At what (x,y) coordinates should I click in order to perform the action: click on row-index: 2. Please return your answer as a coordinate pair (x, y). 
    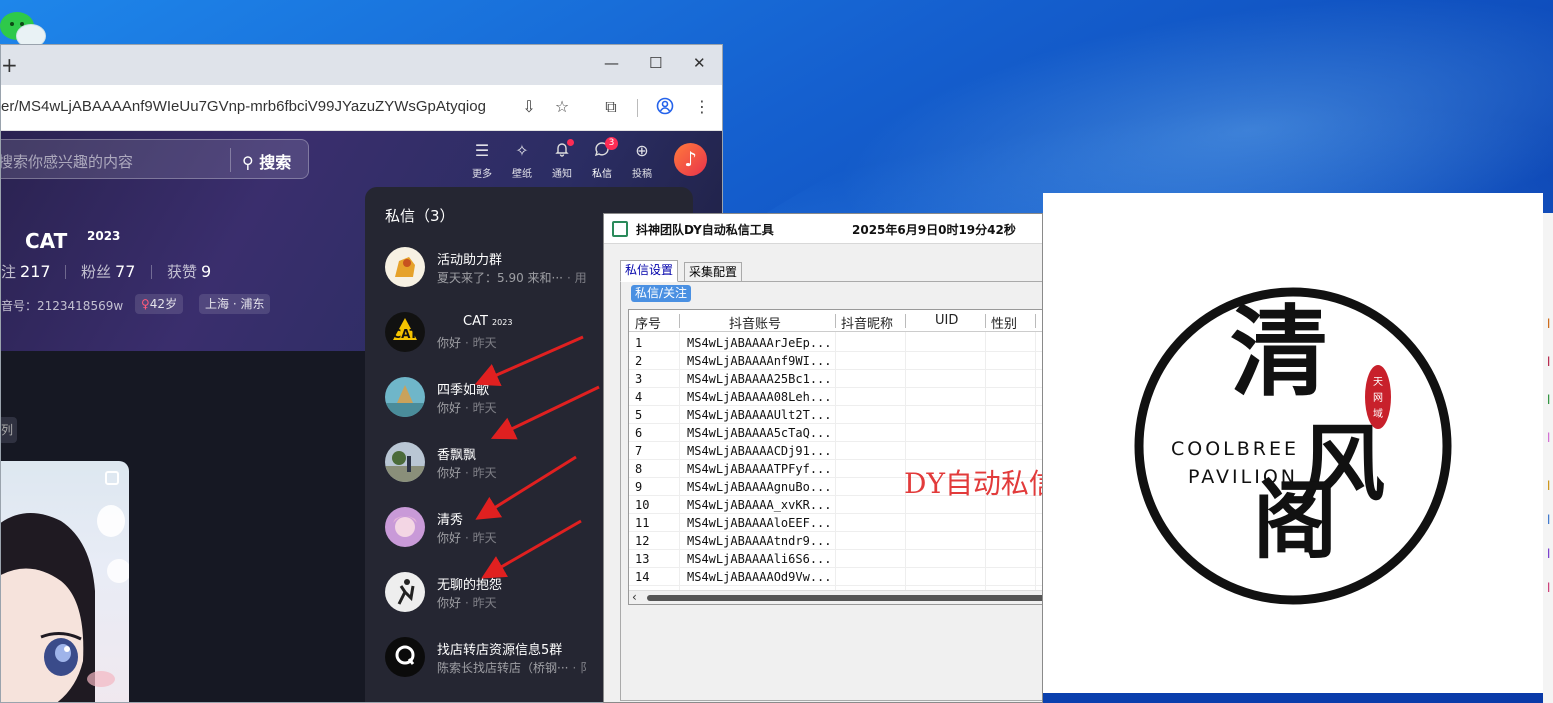
    Looking at the image, I should click on (639, 361).